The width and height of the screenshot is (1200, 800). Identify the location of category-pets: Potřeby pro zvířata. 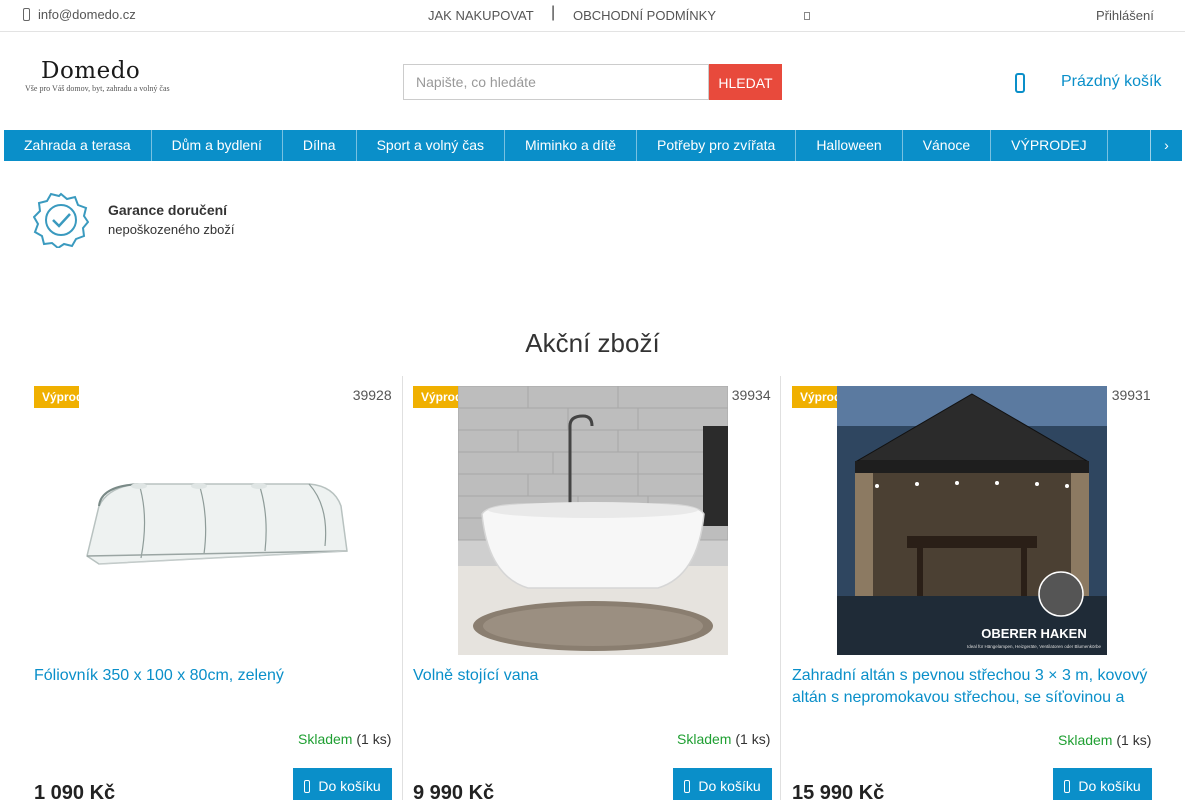
(717, 145).